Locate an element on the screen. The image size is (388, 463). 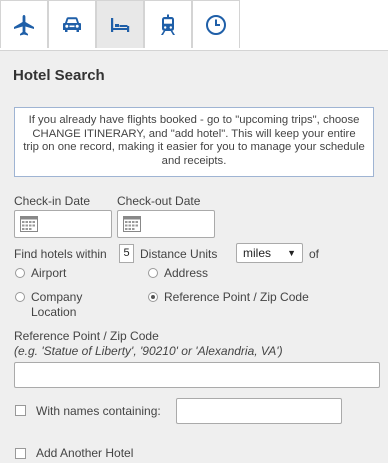
radio-company-location is located at coordinates (20, 297).